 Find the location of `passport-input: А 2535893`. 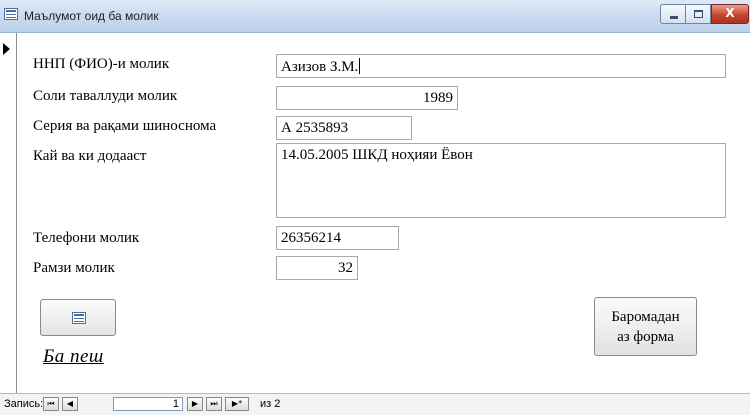

passport-input: А 2535893 is located at coordinates (344, 128).